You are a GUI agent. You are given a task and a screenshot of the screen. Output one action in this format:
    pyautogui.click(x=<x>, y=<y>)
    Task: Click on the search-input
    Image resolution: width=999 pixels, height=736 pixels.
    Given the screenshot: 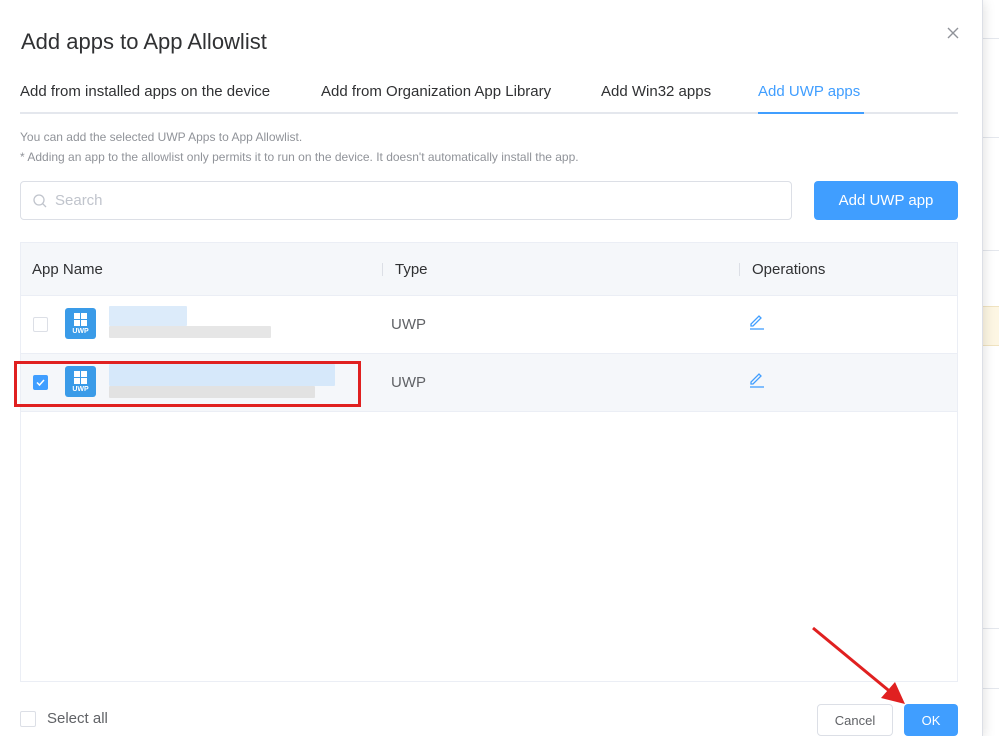 What is the action you would take?
    pyautogui.click(x=415, y=200)
    